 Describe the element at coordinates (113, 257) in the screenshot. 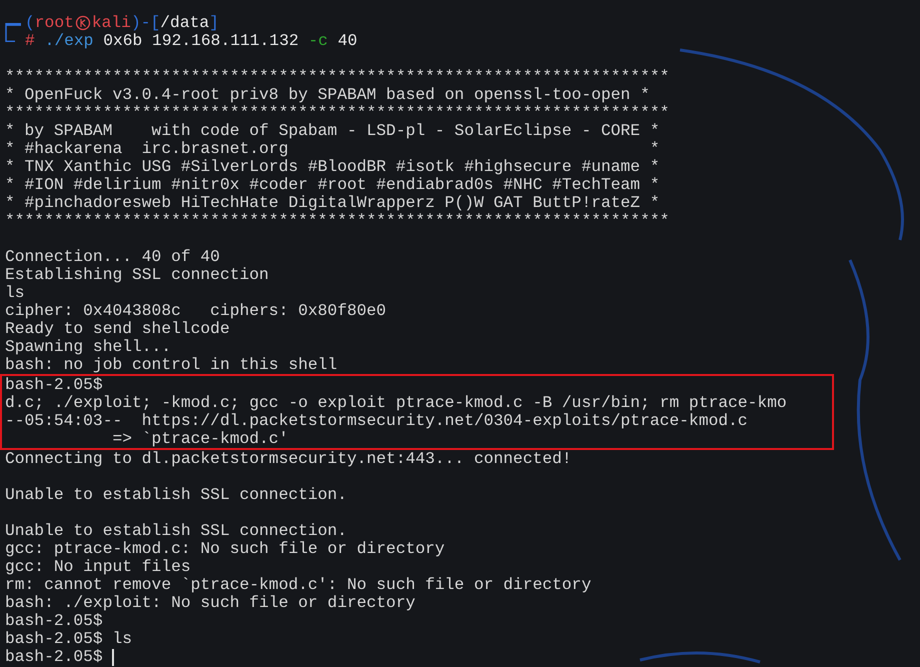

I see `terminal-line: Connection... 40 of 40` at that location.